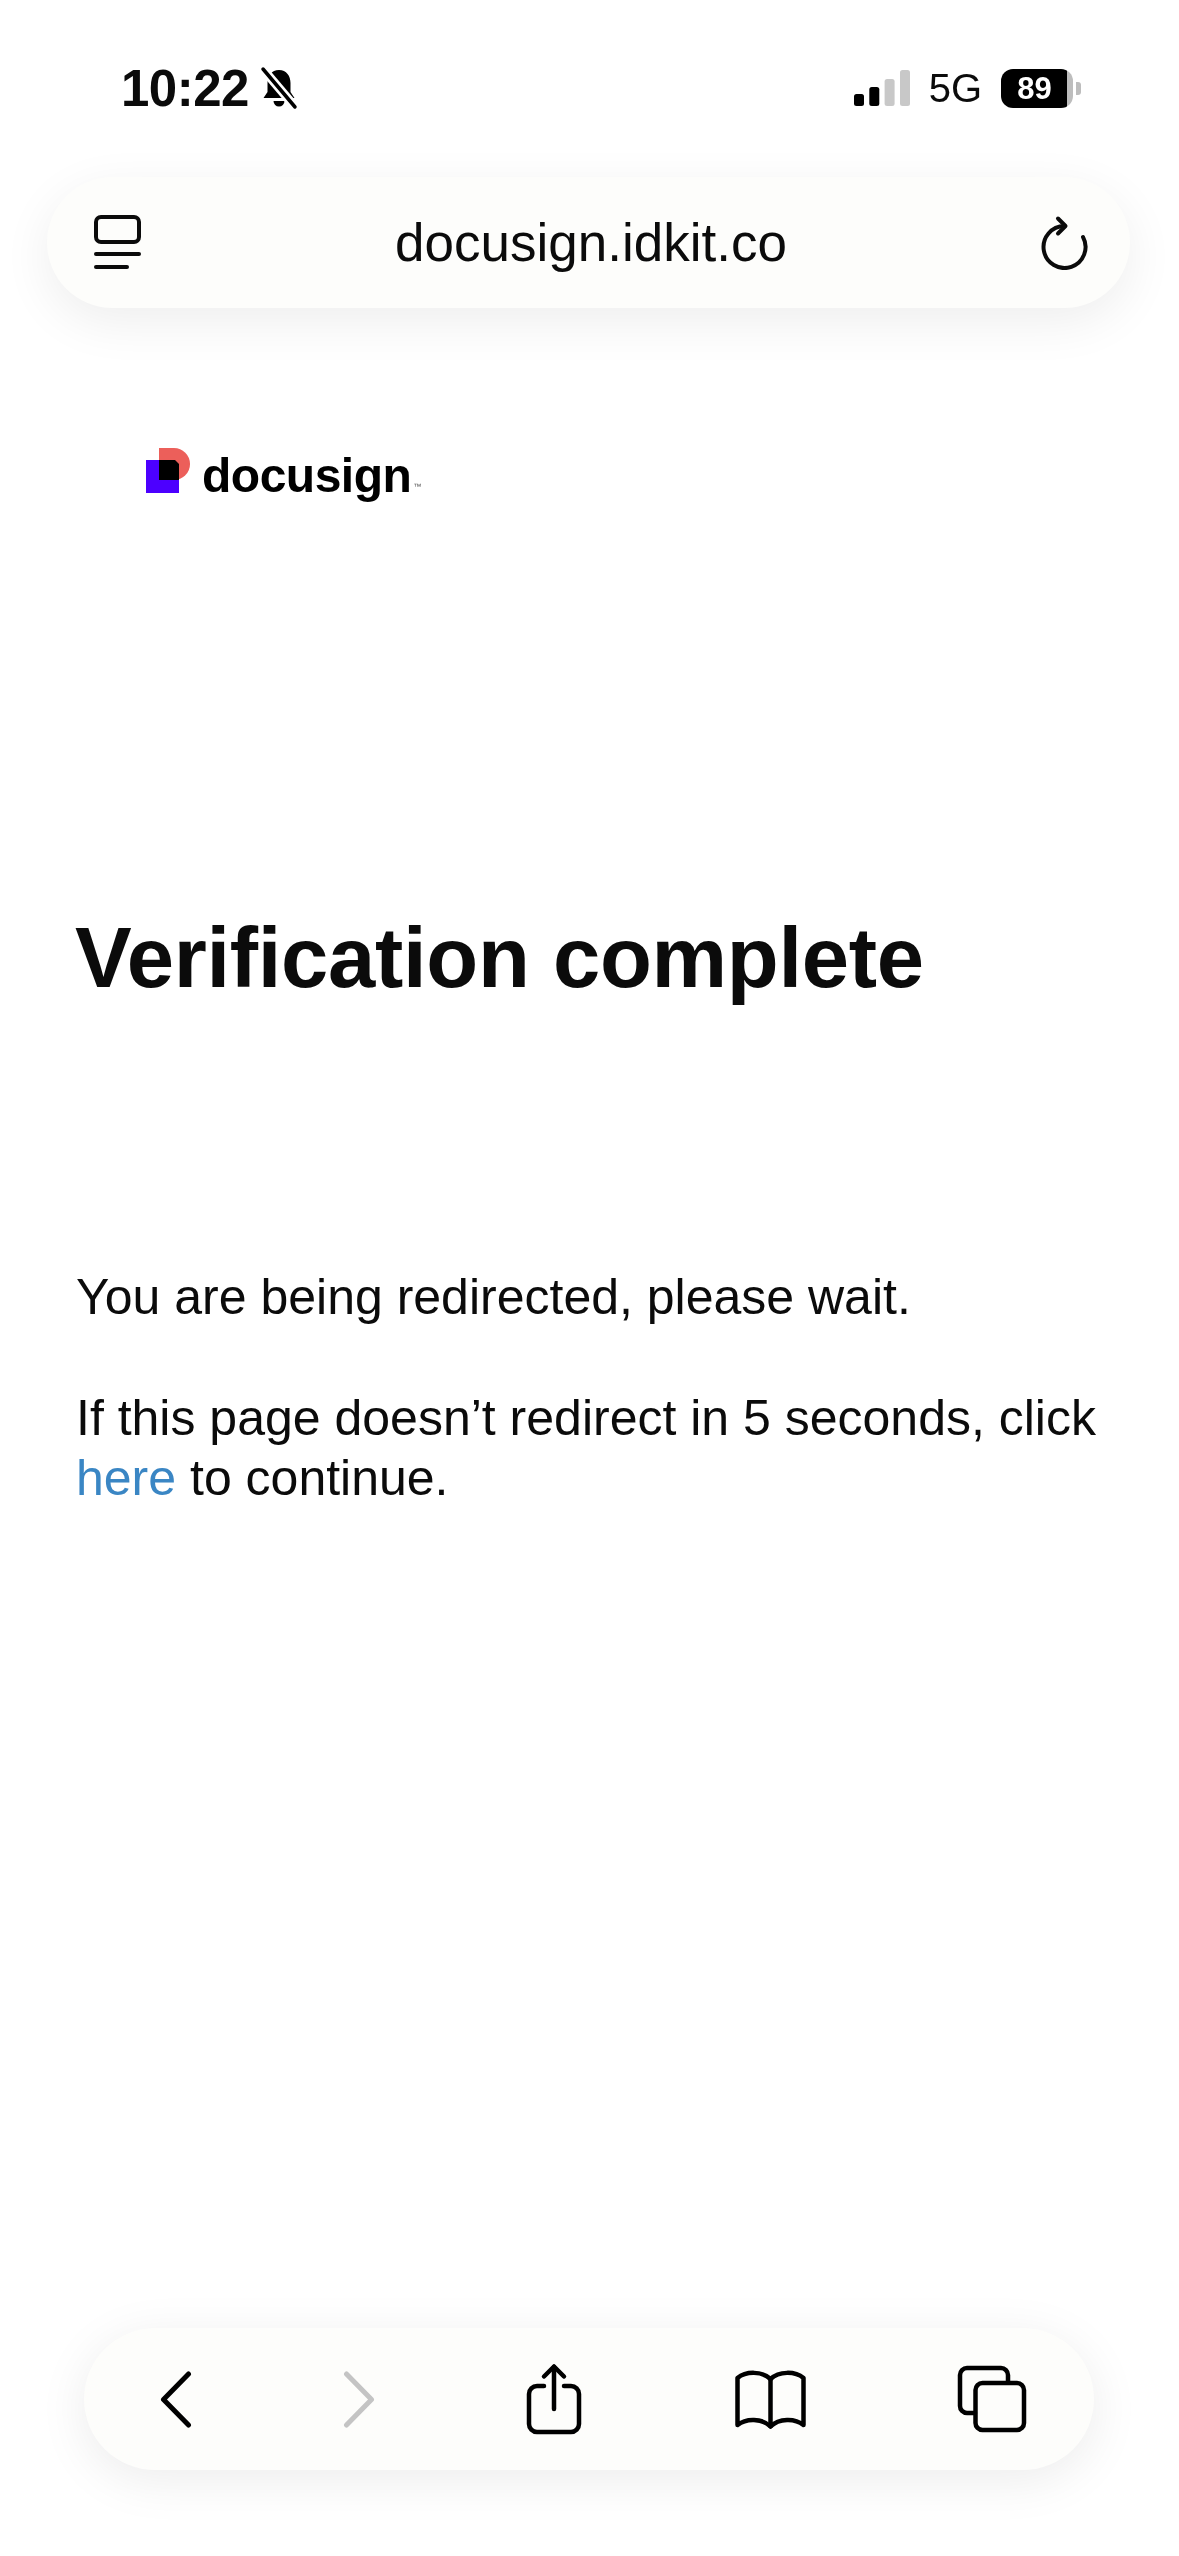 Image resolution: width=1179 pixels, height=2556 pixels. Describe the element at coordinates (992, 2399) in the screenshot. I see `tabs-icon` at that location.